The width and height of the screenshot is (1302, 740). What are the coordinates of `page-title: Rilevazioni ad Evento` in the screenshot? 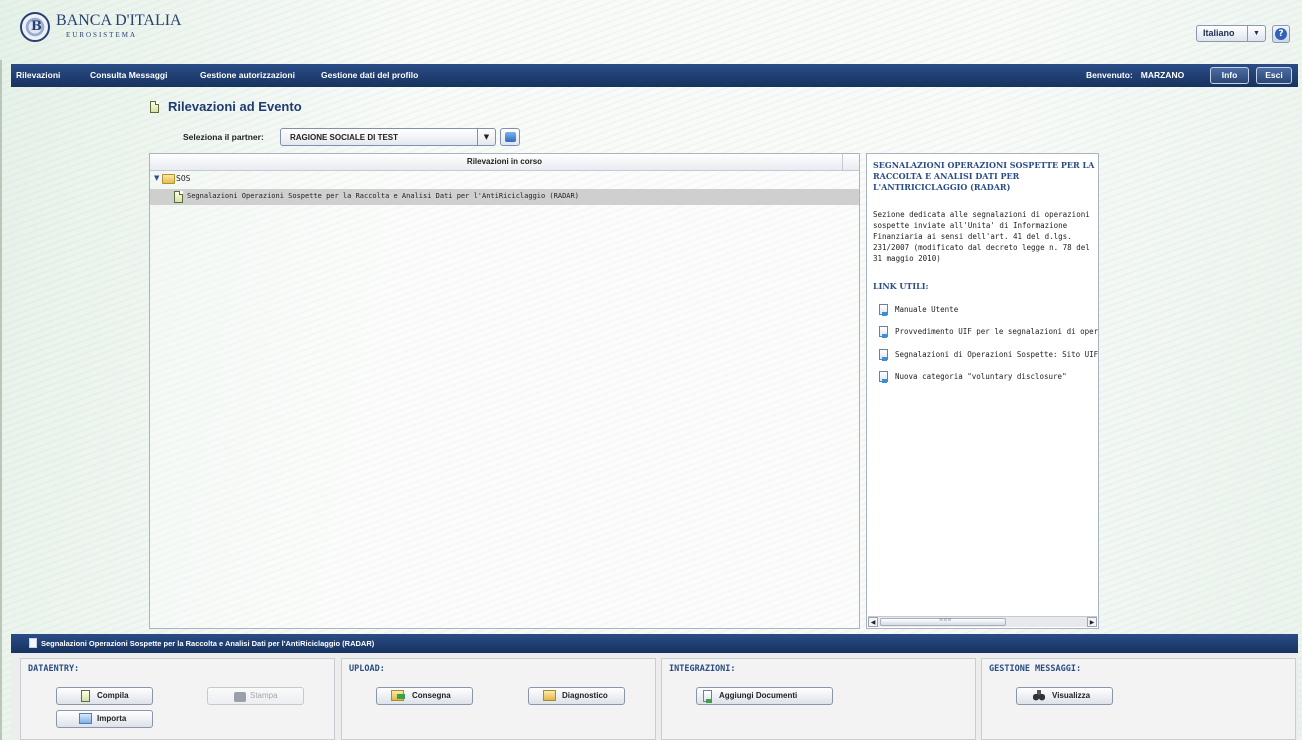 It's located at (235, 106).